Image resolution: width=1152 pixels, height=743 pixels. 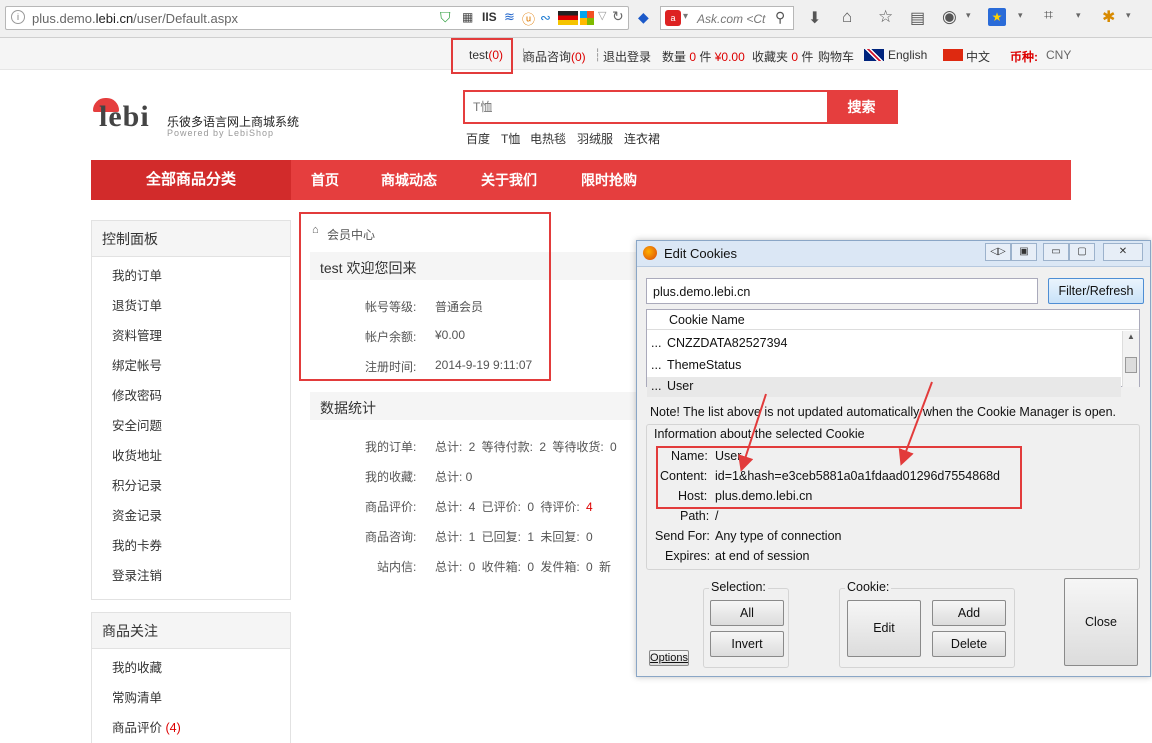 I want to click on nav-item-home: 首页, so click(x=325, y=180).